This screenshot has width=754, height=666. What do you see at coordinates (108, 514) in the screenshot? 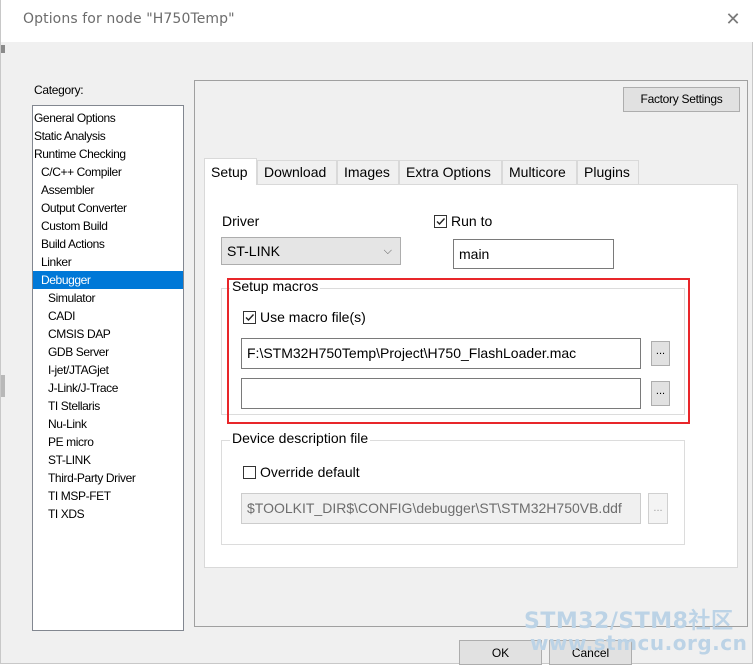
I see `category-item-ti-xds: TI XDS` at bounding box center [108, 514].